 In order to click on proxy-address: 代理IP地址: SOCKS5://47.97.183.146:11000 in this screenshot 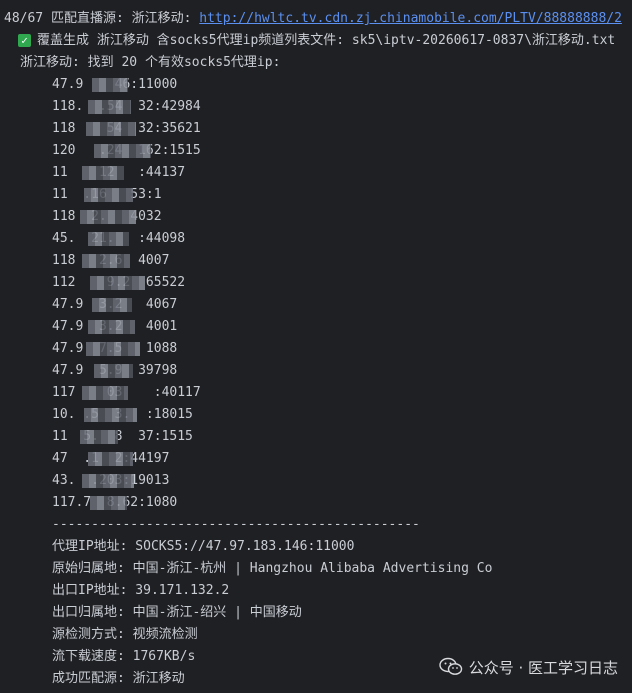, I will do `click(203, 546)`.